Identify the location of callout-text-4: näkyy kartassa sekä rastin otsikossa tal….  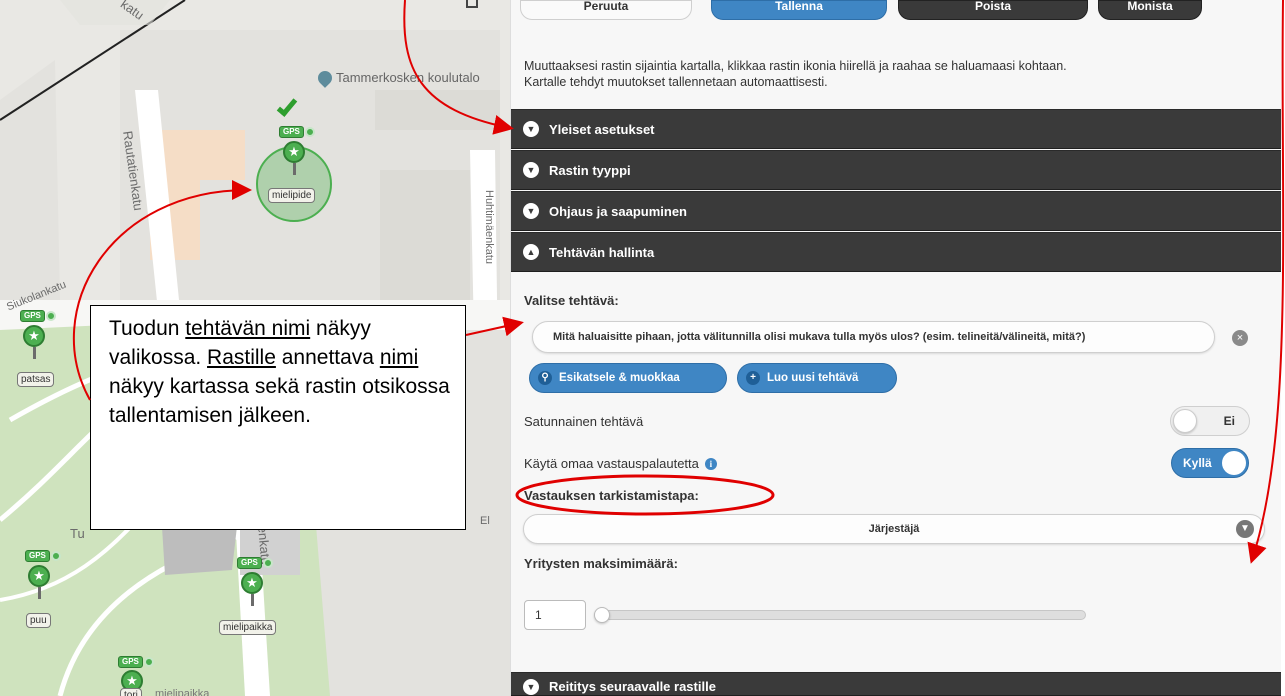
(279, 401).